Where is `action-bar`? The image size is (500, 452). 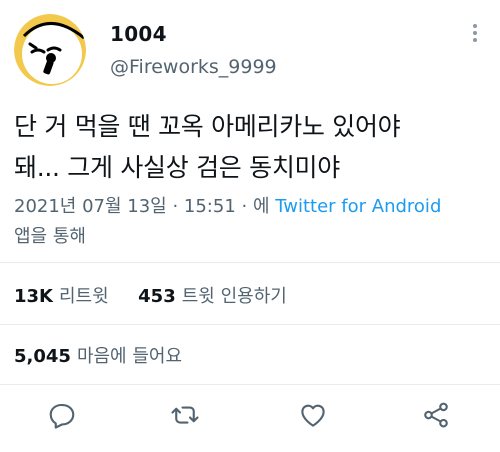
action-bar is located at coordinates (250, 414).